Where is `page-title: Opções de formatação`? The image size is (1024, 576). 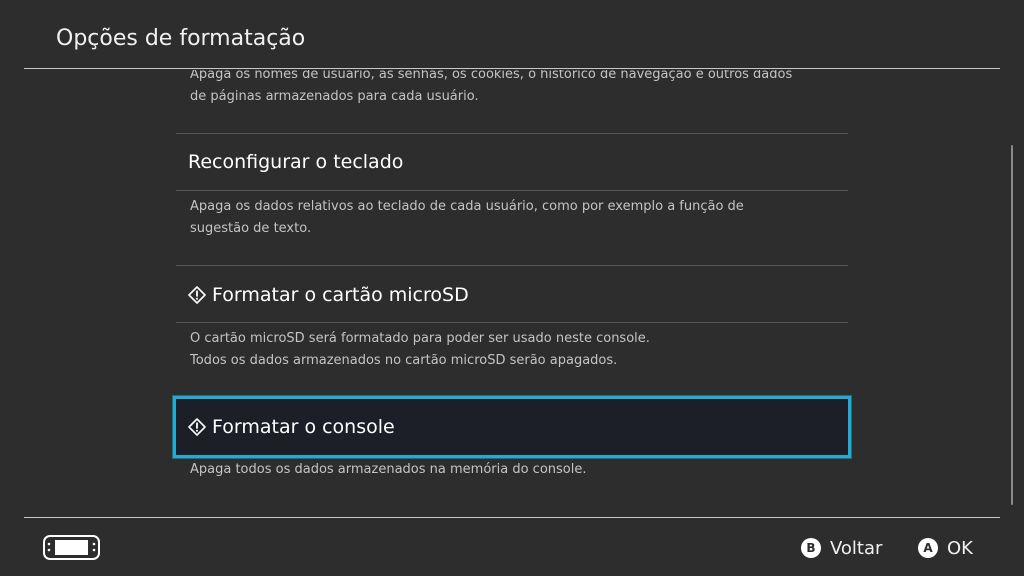
page-title: Opções de formatação is located at coordinates (181, 38).